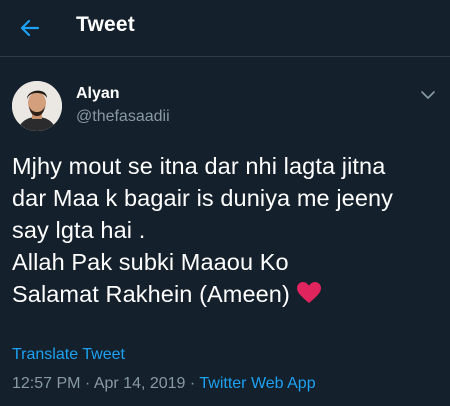  I want to click on tweet-source-link: Twitter Web App, so click(257, 383).